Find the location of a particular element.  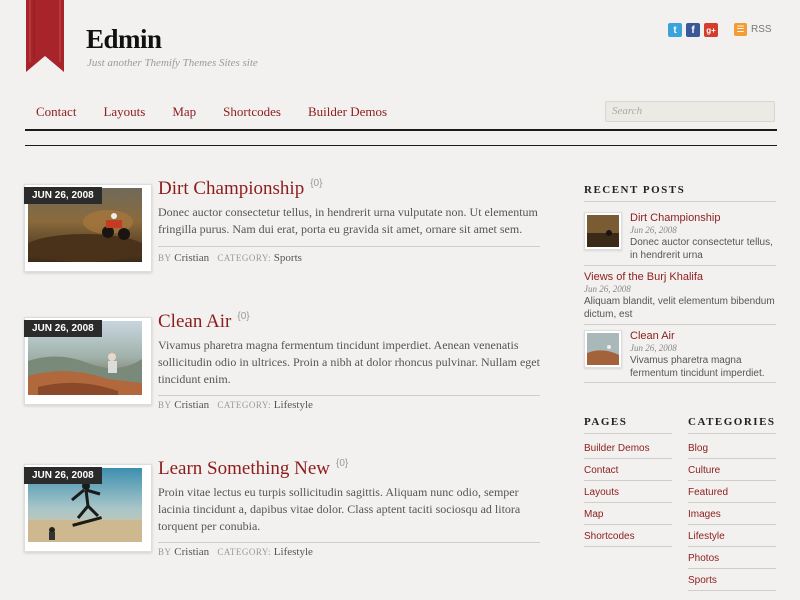

page-link: Shortcodes is located at coordinates (609, 536).